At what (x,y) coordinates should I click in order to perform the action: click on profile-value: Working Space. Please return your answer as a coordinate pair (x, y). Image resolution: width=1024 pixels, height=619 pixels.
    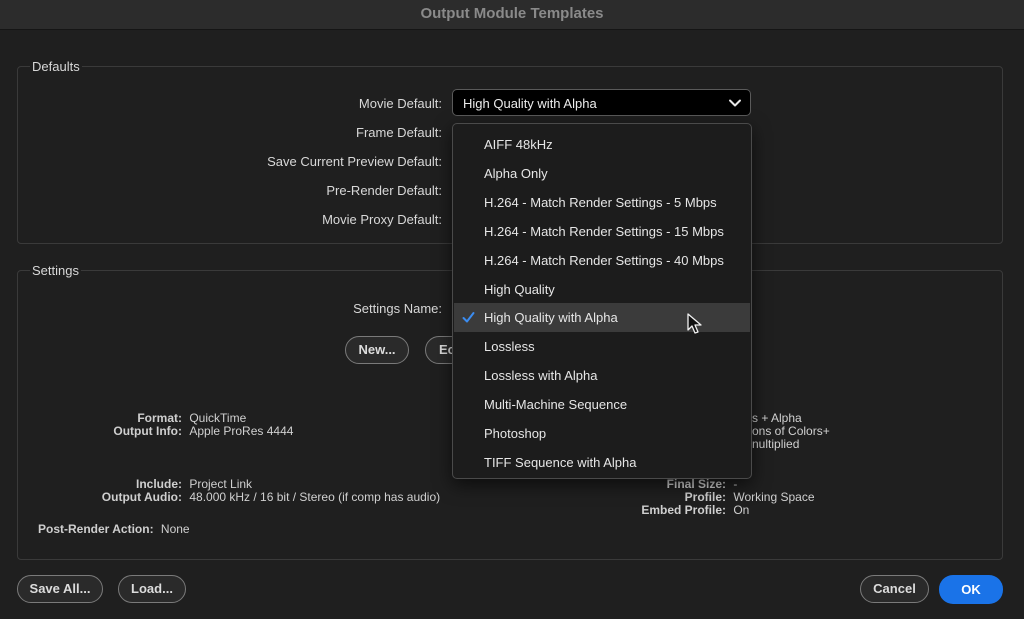
    Looking at the image, I should click on (774, 497).